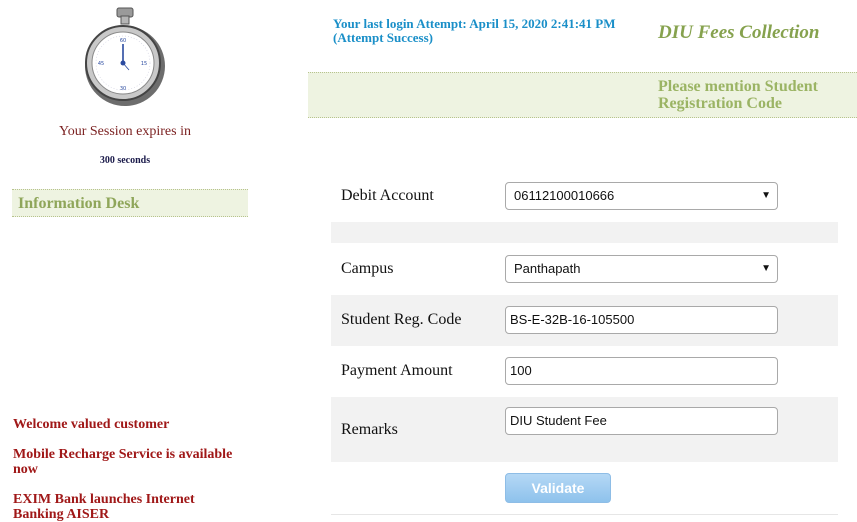  Describe the element at coordinates (125, 160) in the screenshot. I see `session-seconds: 300 seconds` at that location.